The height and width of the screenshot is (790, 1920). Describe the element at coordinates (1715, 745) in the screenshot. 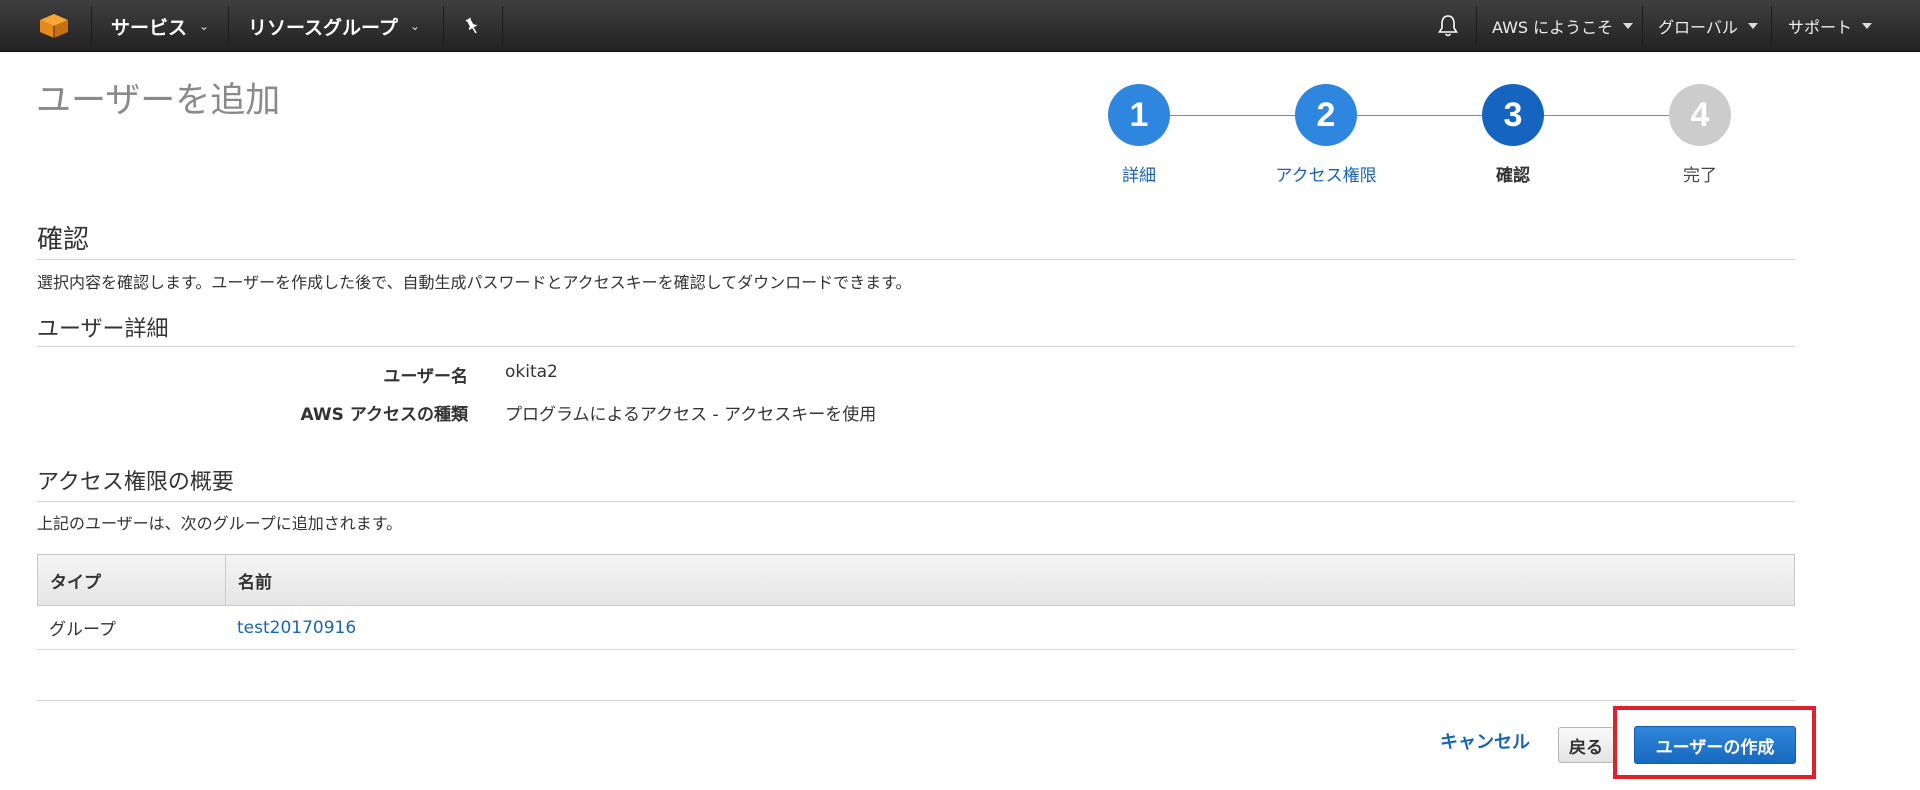

I see `create-user-button: ユーザーの作成` at that location.